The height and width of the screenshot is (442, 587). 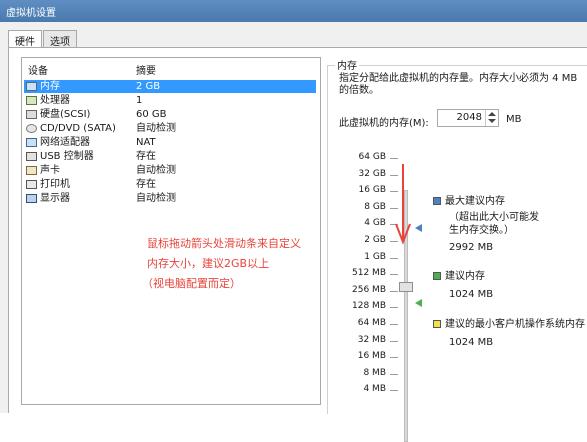 What do you see at coordinates (369, 306) in the screenshot?
I see `memory-scale-label: 128 MB` at bounding box center [369, 306].